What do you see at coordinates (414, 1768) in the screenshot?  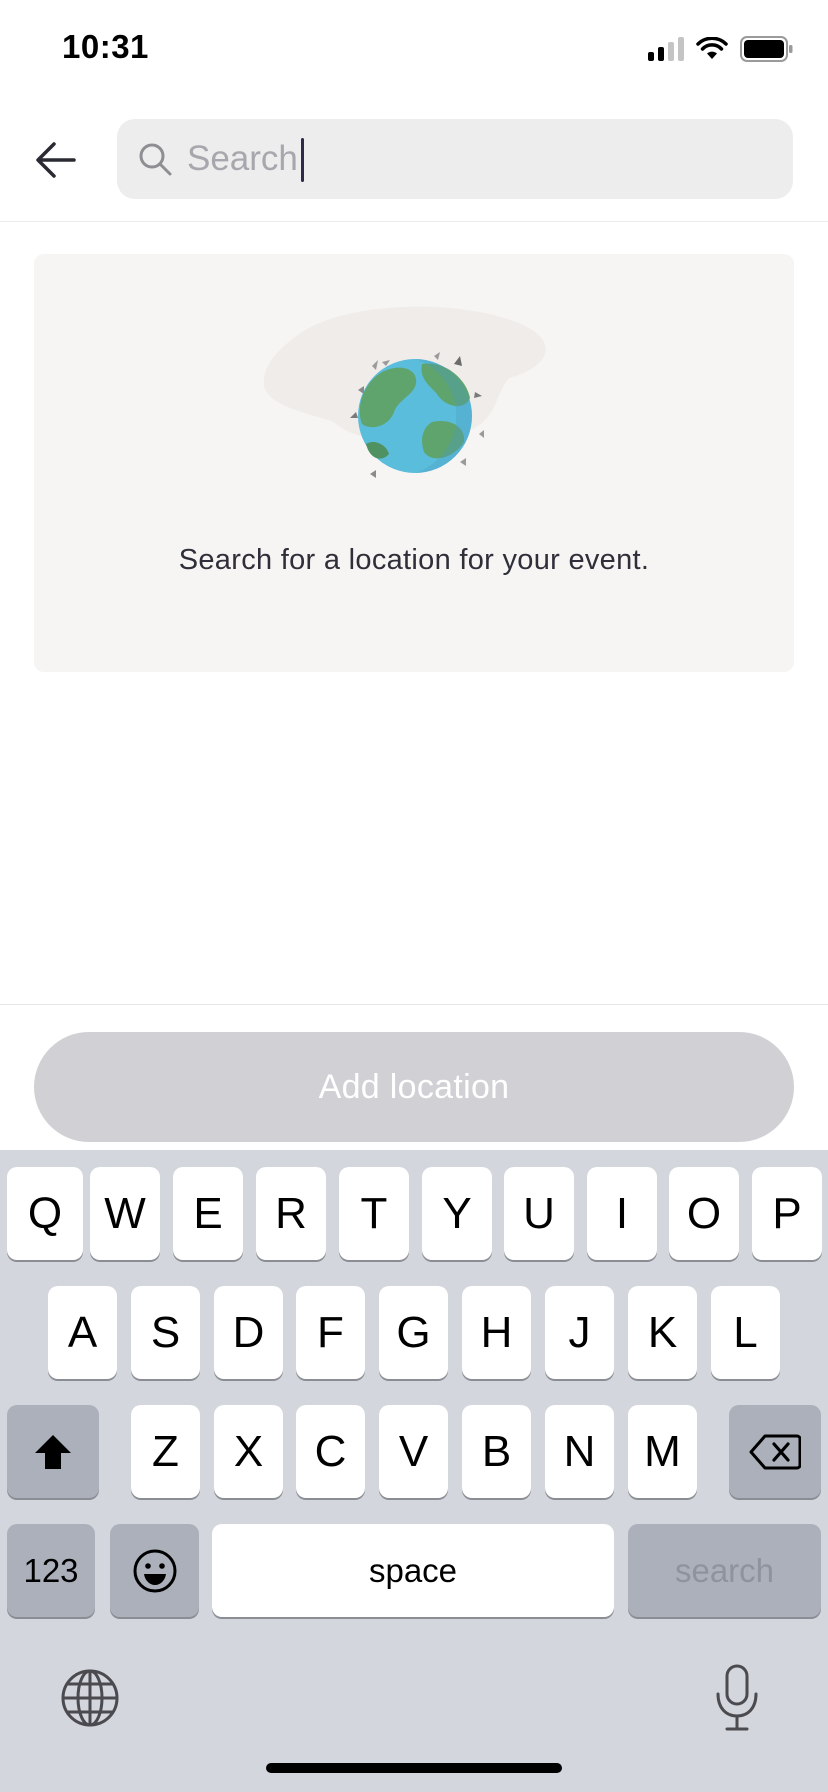 I see `home-indicator` at bounding box center [414, 1768].